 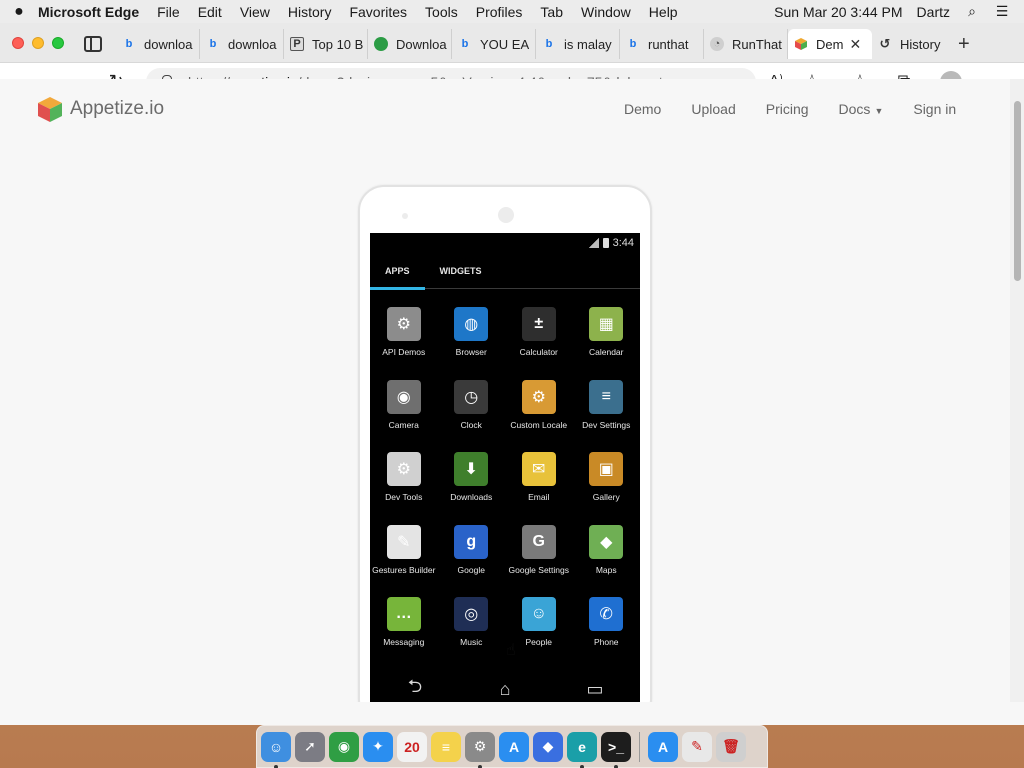 I want to click on hand-cursor-icon: ☝, so click(x=511, y=650).